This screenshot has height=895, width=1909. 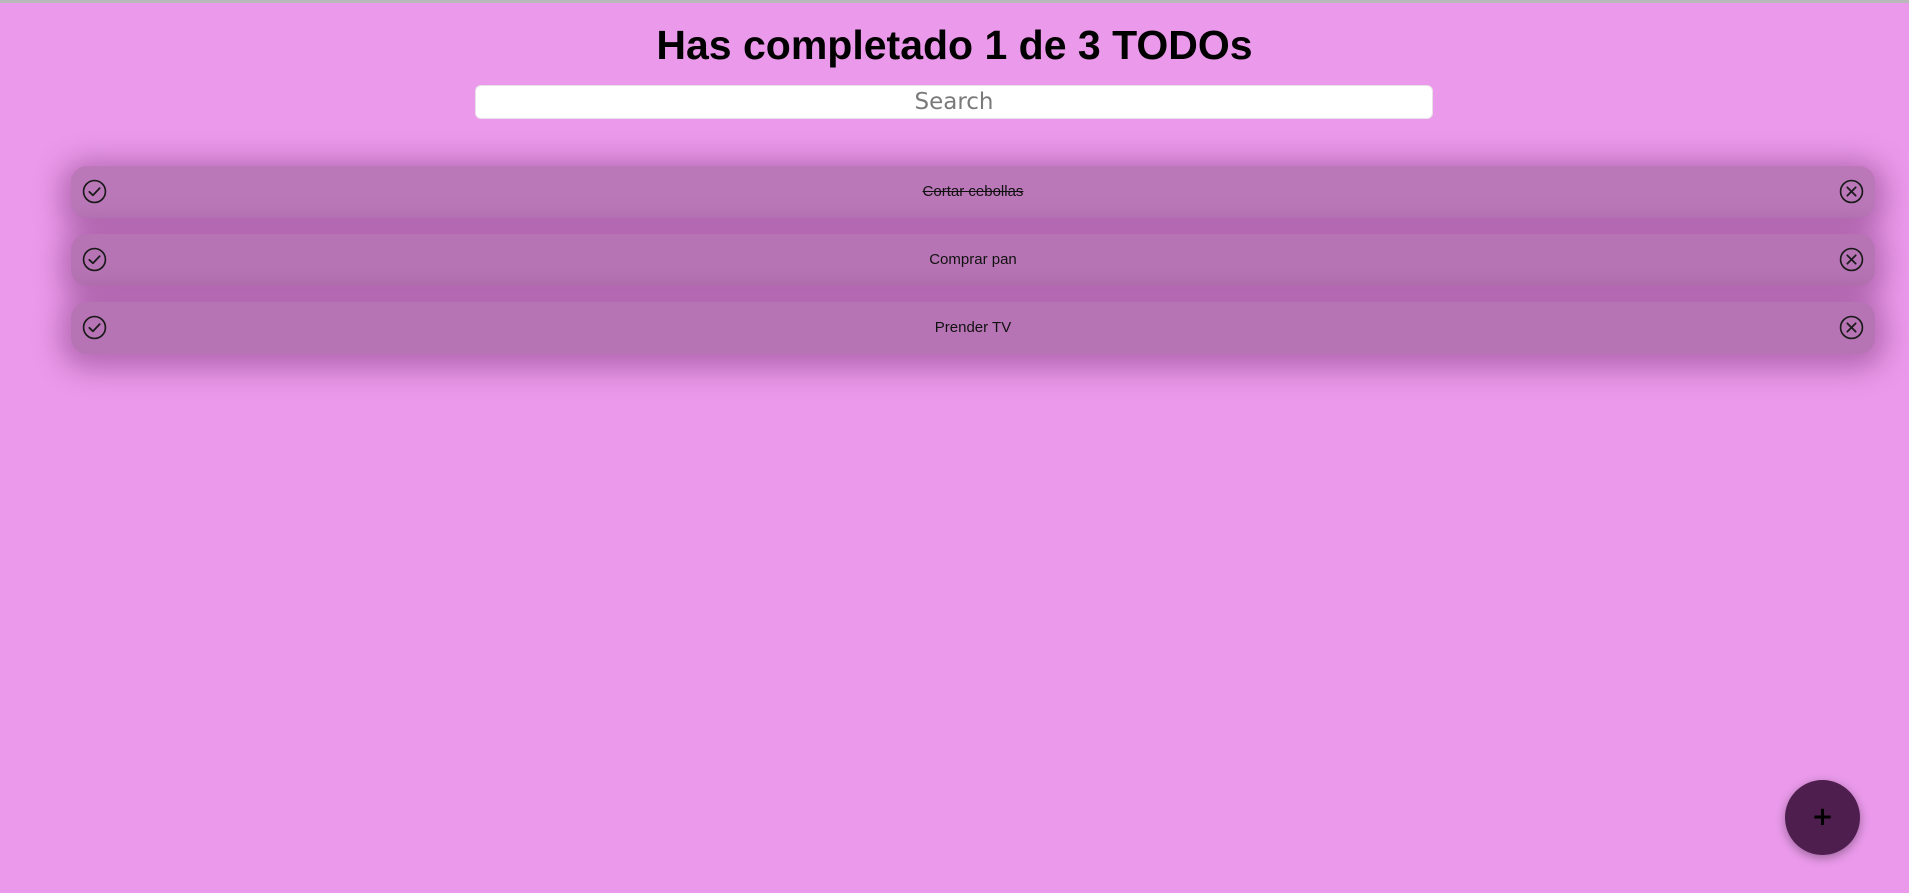 I want to click on todo-item: Comprar pan, so click(x=973, y=260).